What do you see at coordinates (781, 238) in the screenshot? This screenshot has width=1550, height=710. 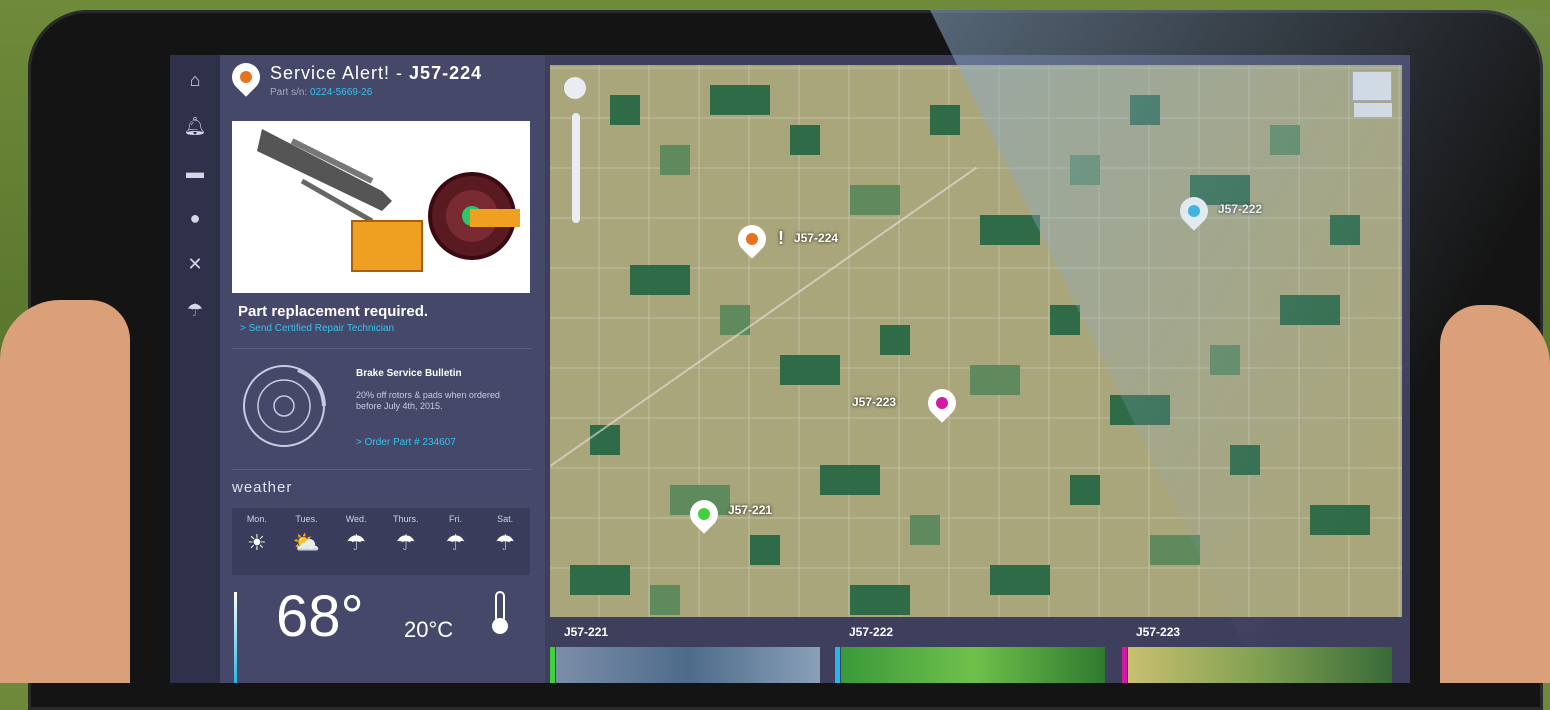 I see `alert-exclamation: !` at bounding box center [781, 238].